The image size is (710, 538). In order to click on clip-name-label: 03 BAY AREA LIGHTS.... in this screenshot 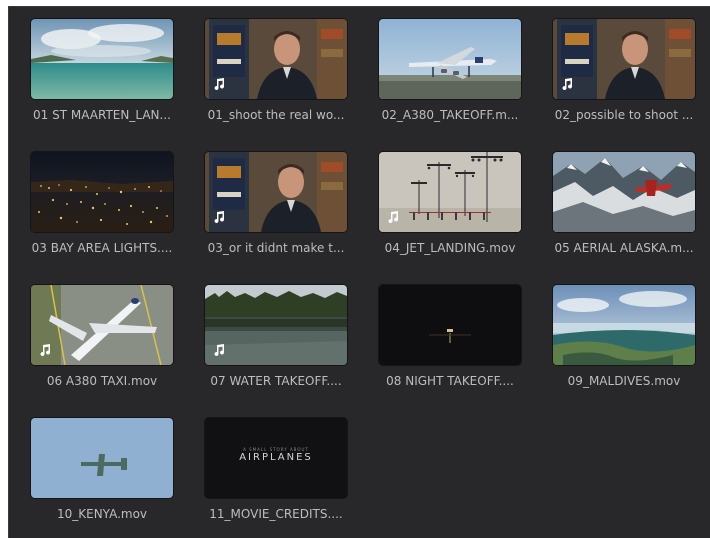, I will do `click(102, 248)`.